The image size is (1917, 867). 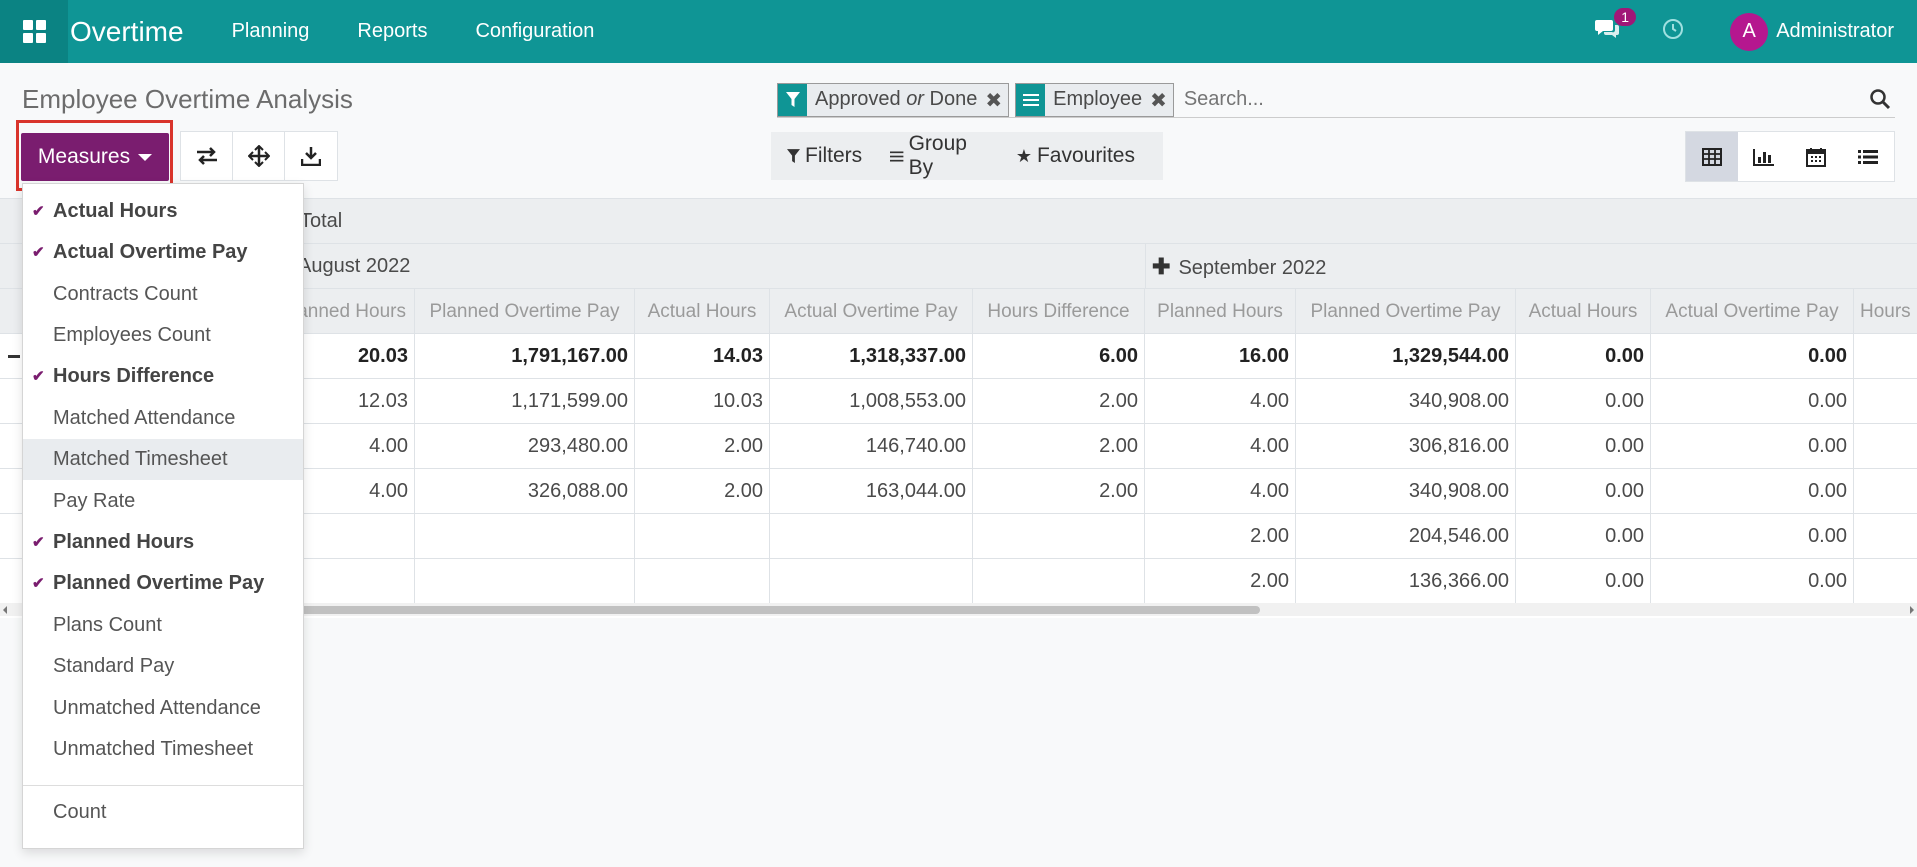 I want to click on measures-button: Measures, so click(x=95, y=157).